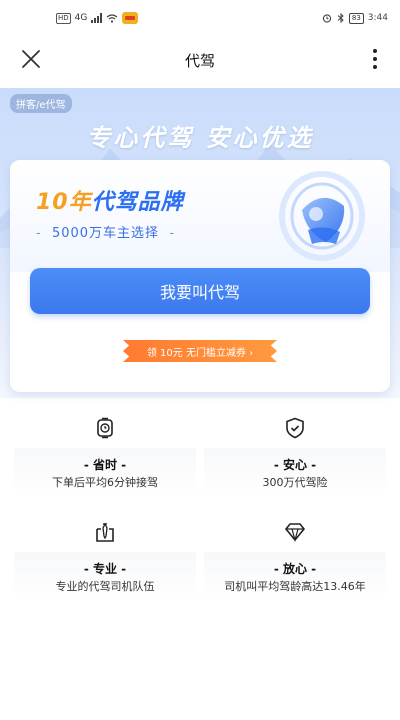 This screenshot has height=720, width=400. Describe the element at coordinates (340, 18) in the screenshot. I see `bluetooth-icon` at that location.